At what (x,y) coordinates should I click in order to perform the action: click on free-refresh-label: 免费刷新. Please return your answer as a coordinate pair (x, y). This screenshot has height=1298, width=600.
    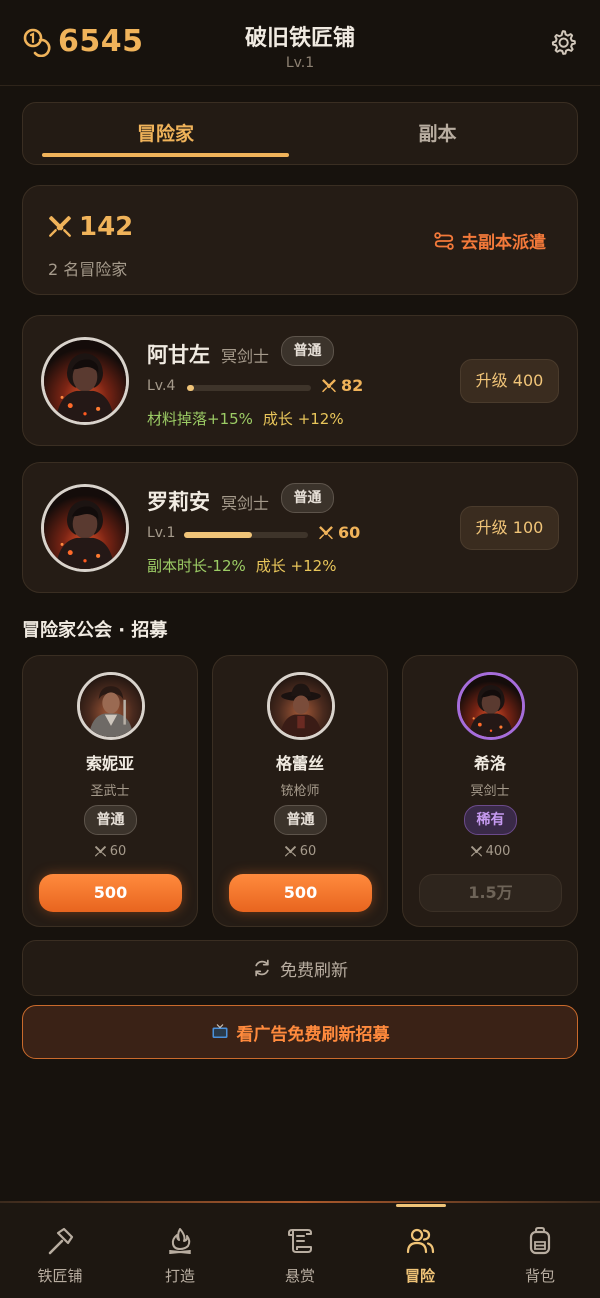
    Looking at the image, I should click on (314, 970).